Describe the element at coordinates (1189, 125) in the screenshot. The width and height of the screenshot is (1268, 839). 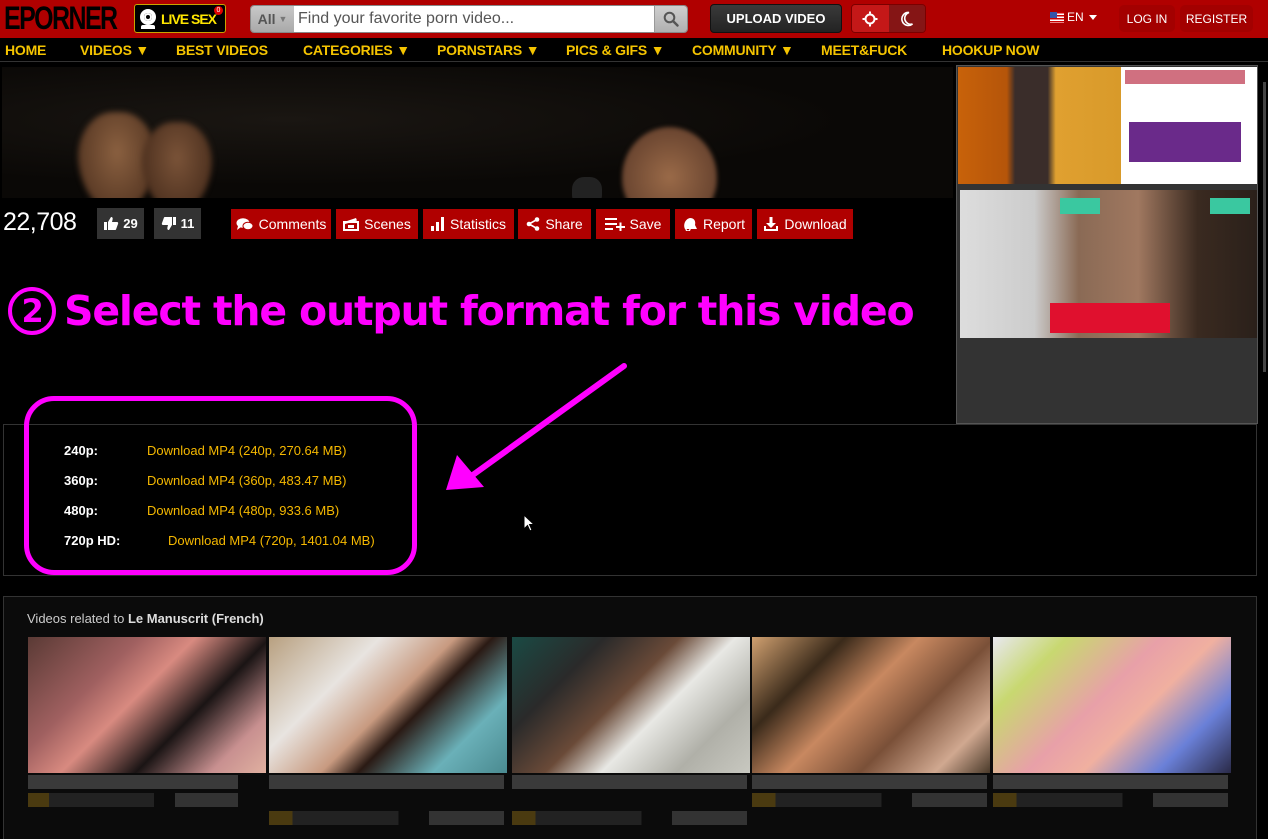
I see `ad-banner` at that location.